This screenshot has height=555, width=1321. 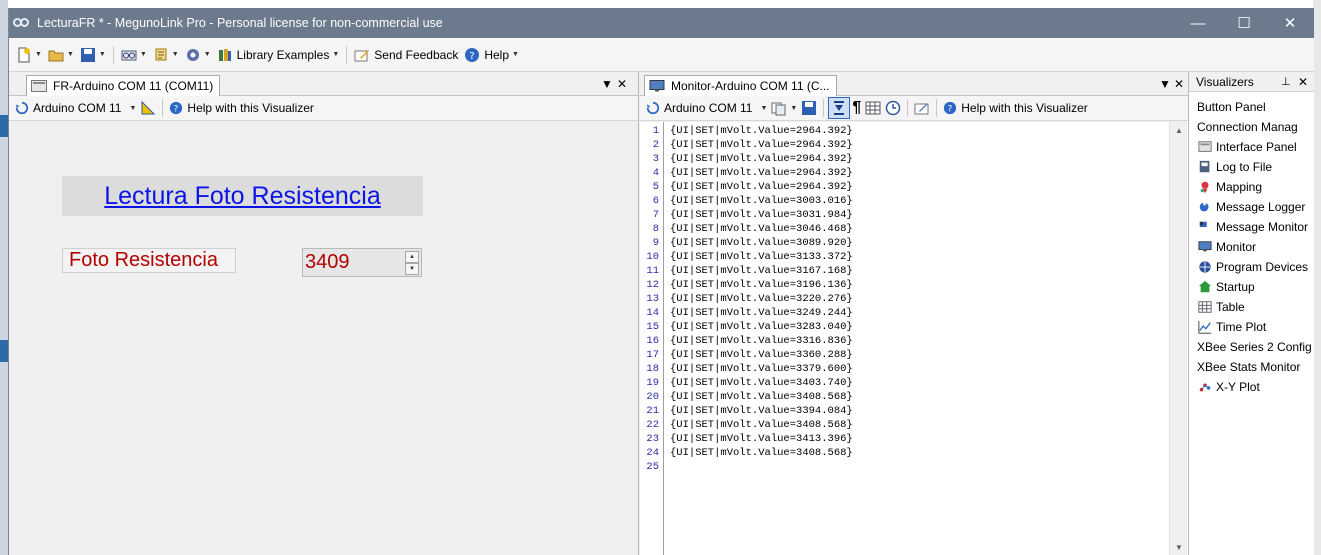 What do you see at coordinates (1228, 387) in the screenshot?
I see `visualizer-item-x-y-plot: X-Y Plot` at bounding box center [1228, 387].